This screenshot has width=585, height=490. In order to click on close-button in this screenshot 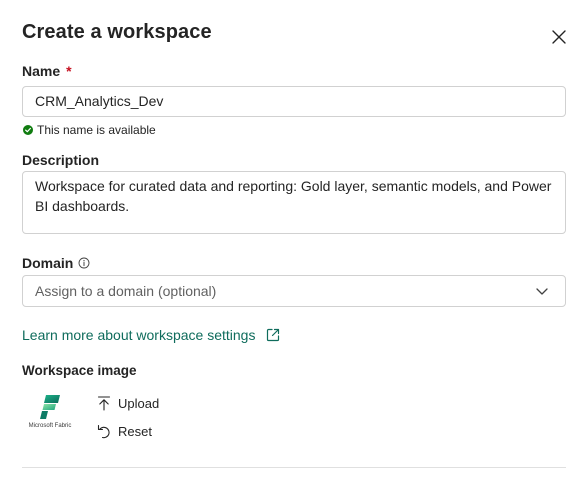, I will do `click(559, 37)`.